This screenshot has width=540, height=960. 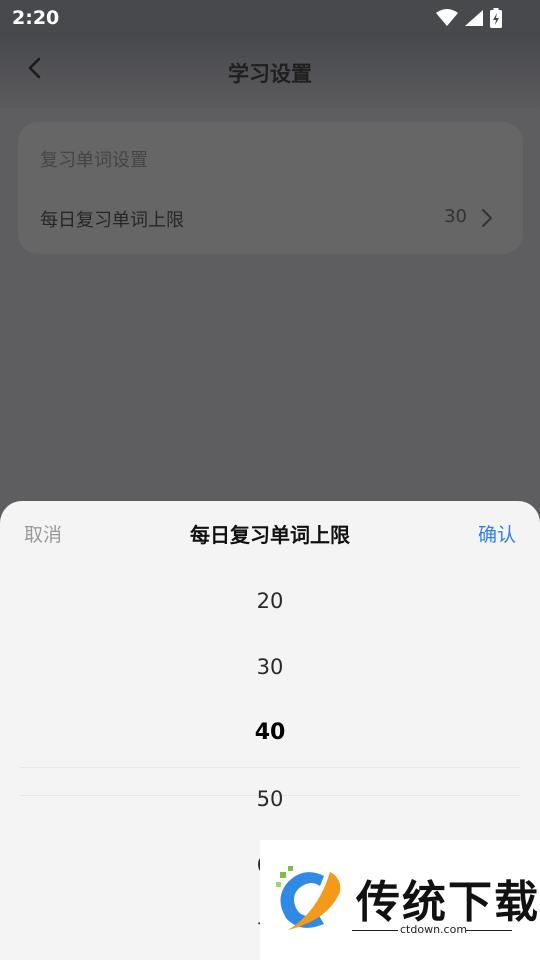 I want to click on picker-option: 50, so click(x=270, y=799).